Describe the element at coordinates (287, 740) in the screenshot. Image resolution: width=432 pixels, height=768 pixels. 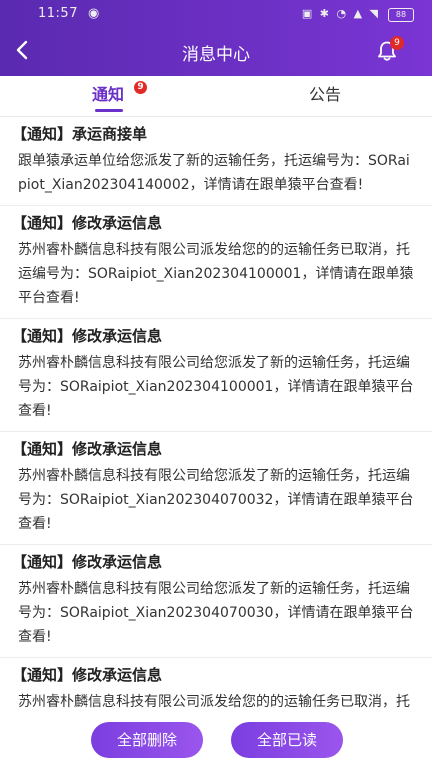
I see `mark-all-read-button: 全部已读` at that location.